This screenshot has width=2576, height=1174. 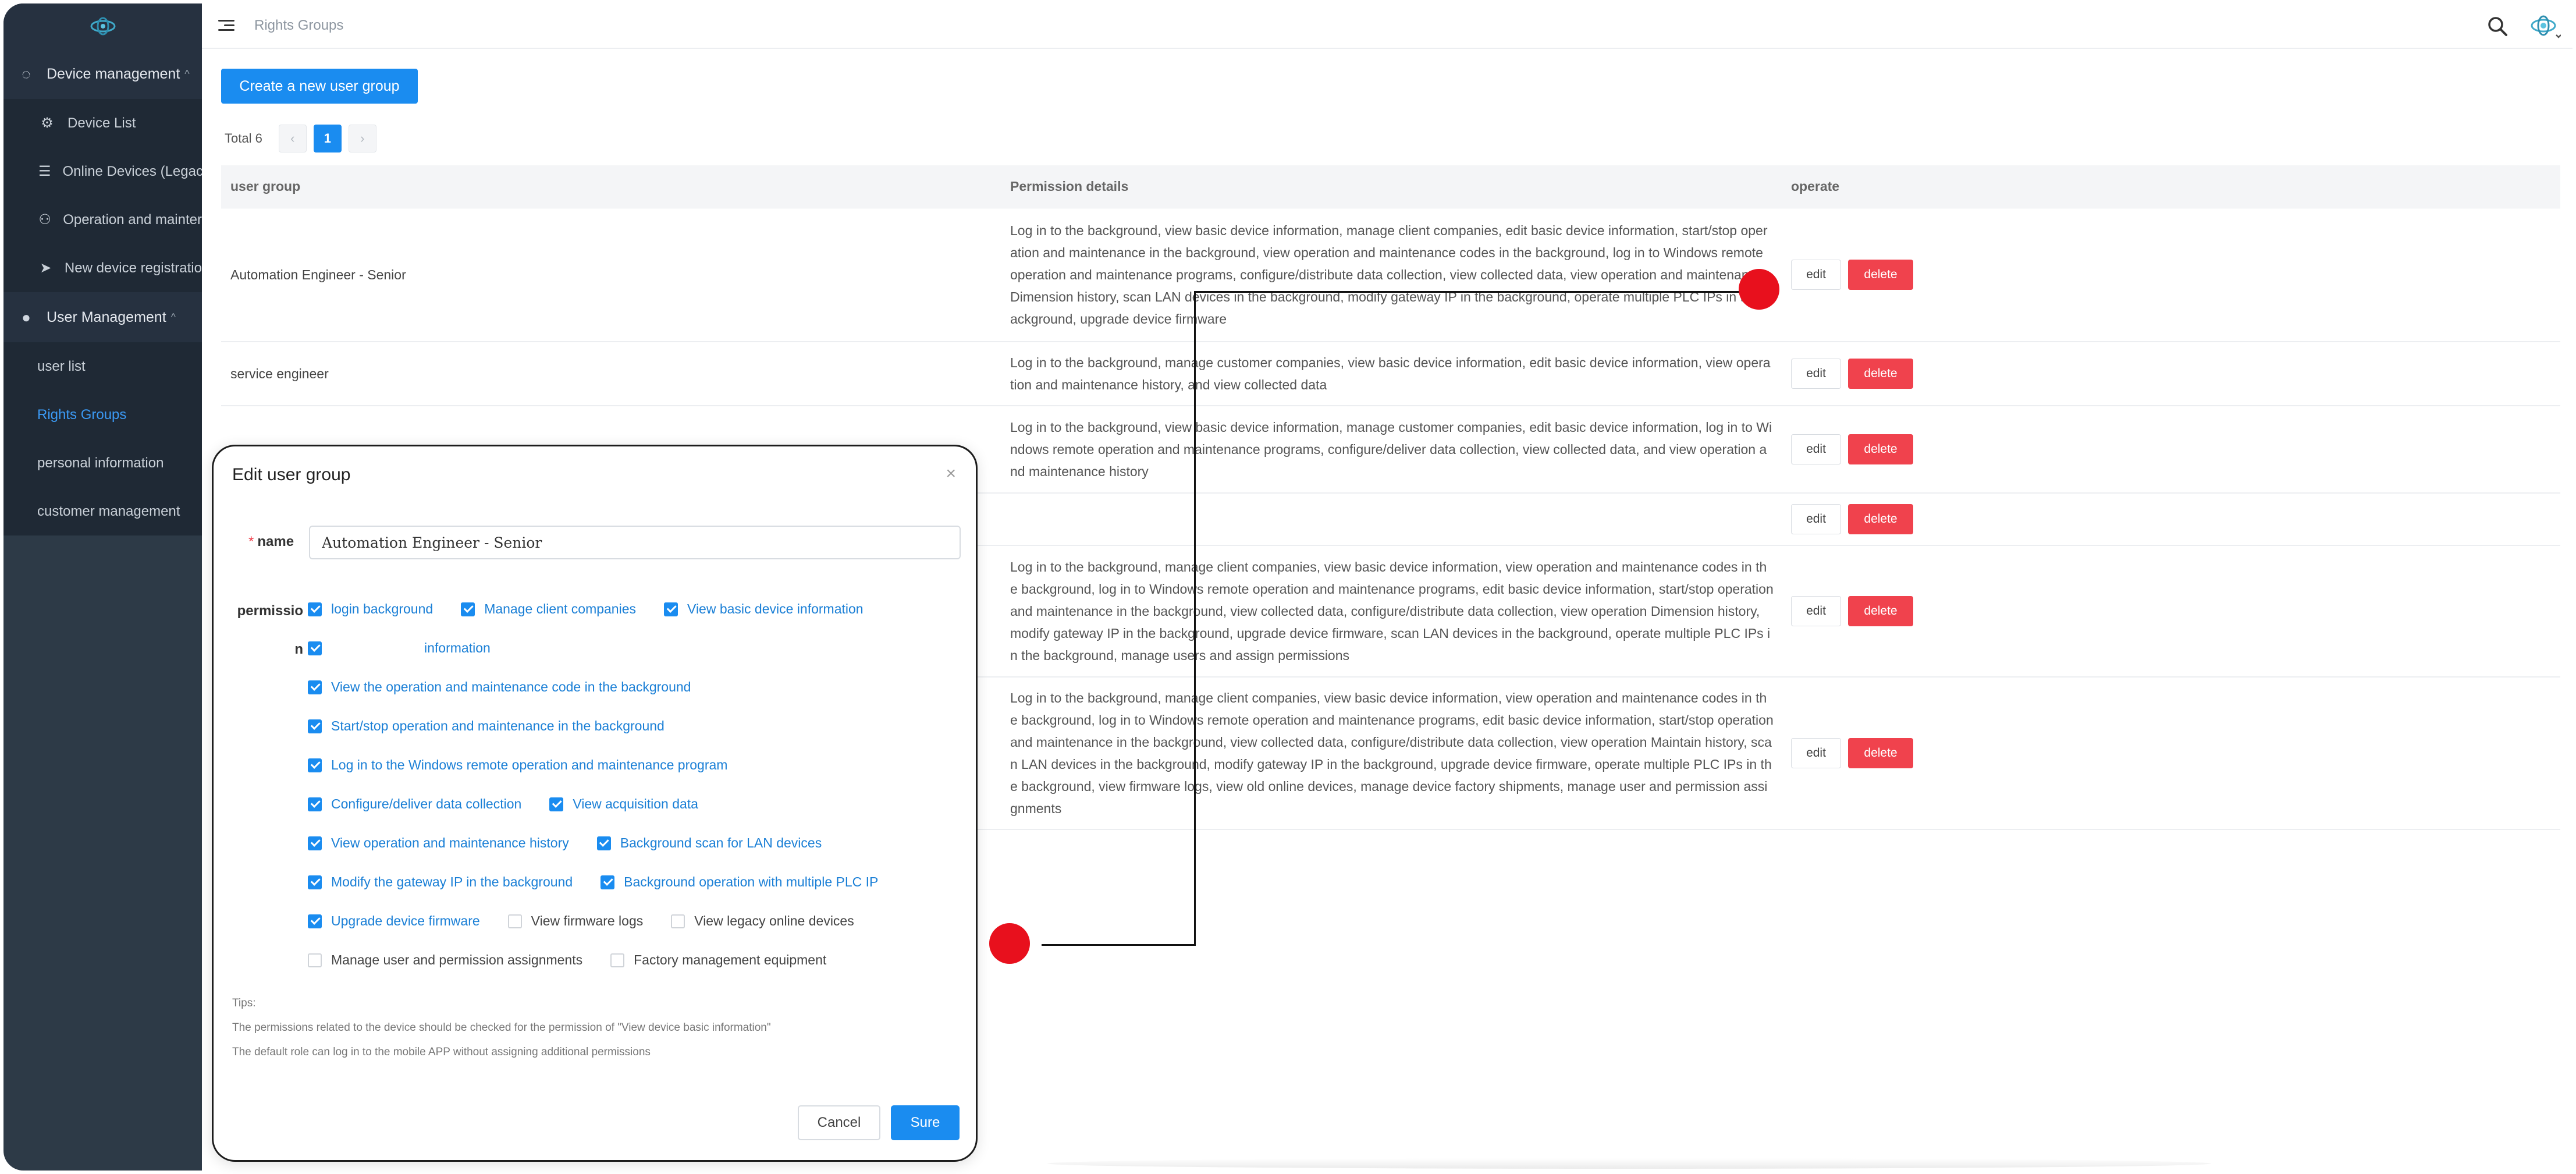 What do you see at coordinates (414, 804) in the screenshot?
I see `permission-checkbox: Configure/deliver data collection` at bounding box center [414, 804].